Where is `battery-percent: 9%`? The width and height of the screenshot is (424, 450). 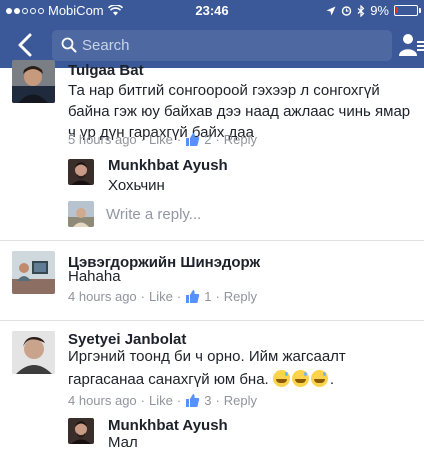
battery-percent: 9% is located at coordinates (379, 10).